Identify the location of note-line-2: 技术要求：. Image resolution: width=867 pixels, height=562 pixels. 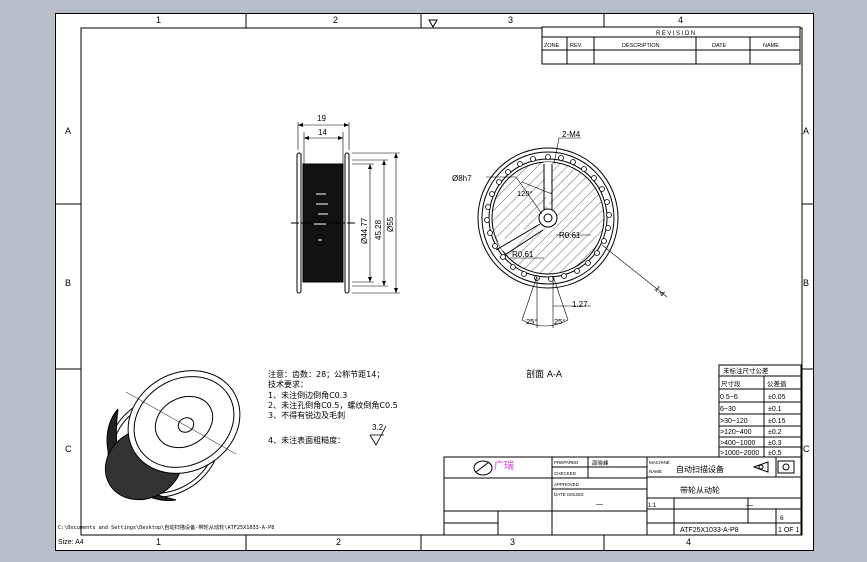
(288, 384).